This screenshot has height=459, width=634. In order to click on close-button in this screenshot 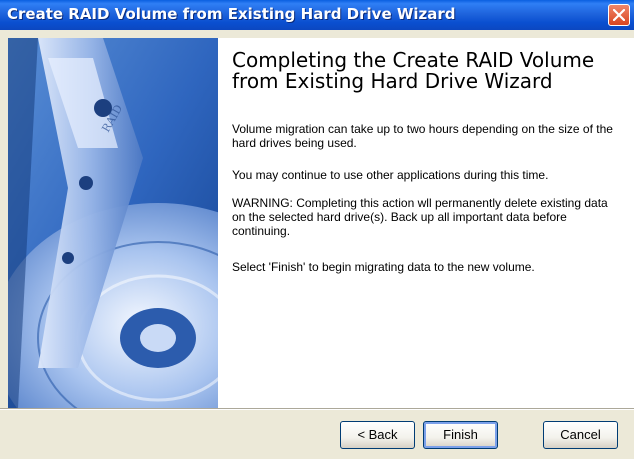, I will do `click(619, 15)`.